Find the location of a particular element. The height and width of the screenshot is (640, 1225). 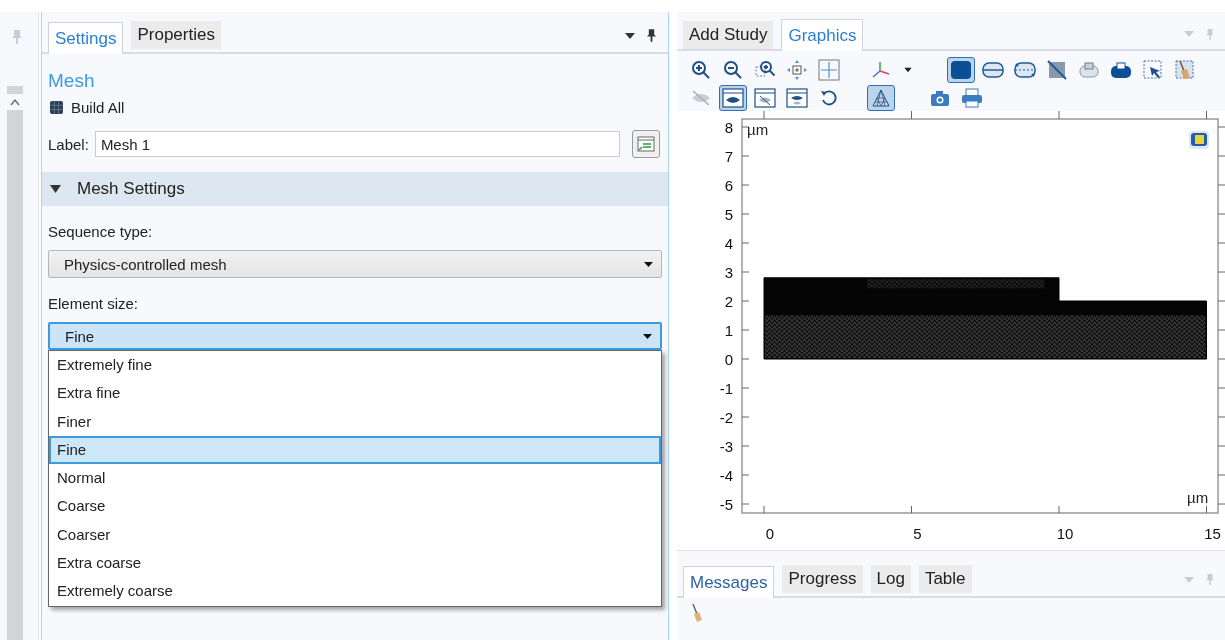

scrollbar is located at coordinates (15, 363).